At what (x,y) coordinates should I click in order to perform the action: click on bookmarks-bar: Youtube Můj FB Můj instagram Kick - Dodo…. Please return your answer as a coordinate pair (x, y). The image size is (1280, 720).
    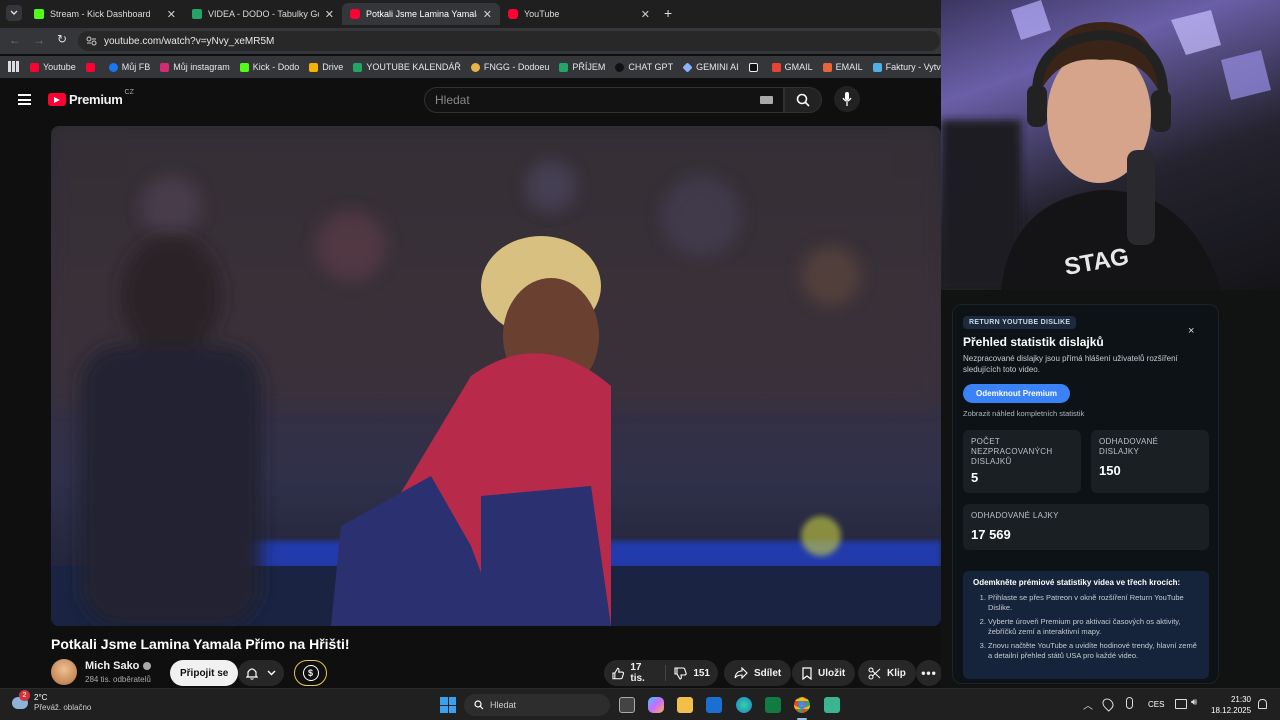
    Looking at the image, I should click on (470, 67).